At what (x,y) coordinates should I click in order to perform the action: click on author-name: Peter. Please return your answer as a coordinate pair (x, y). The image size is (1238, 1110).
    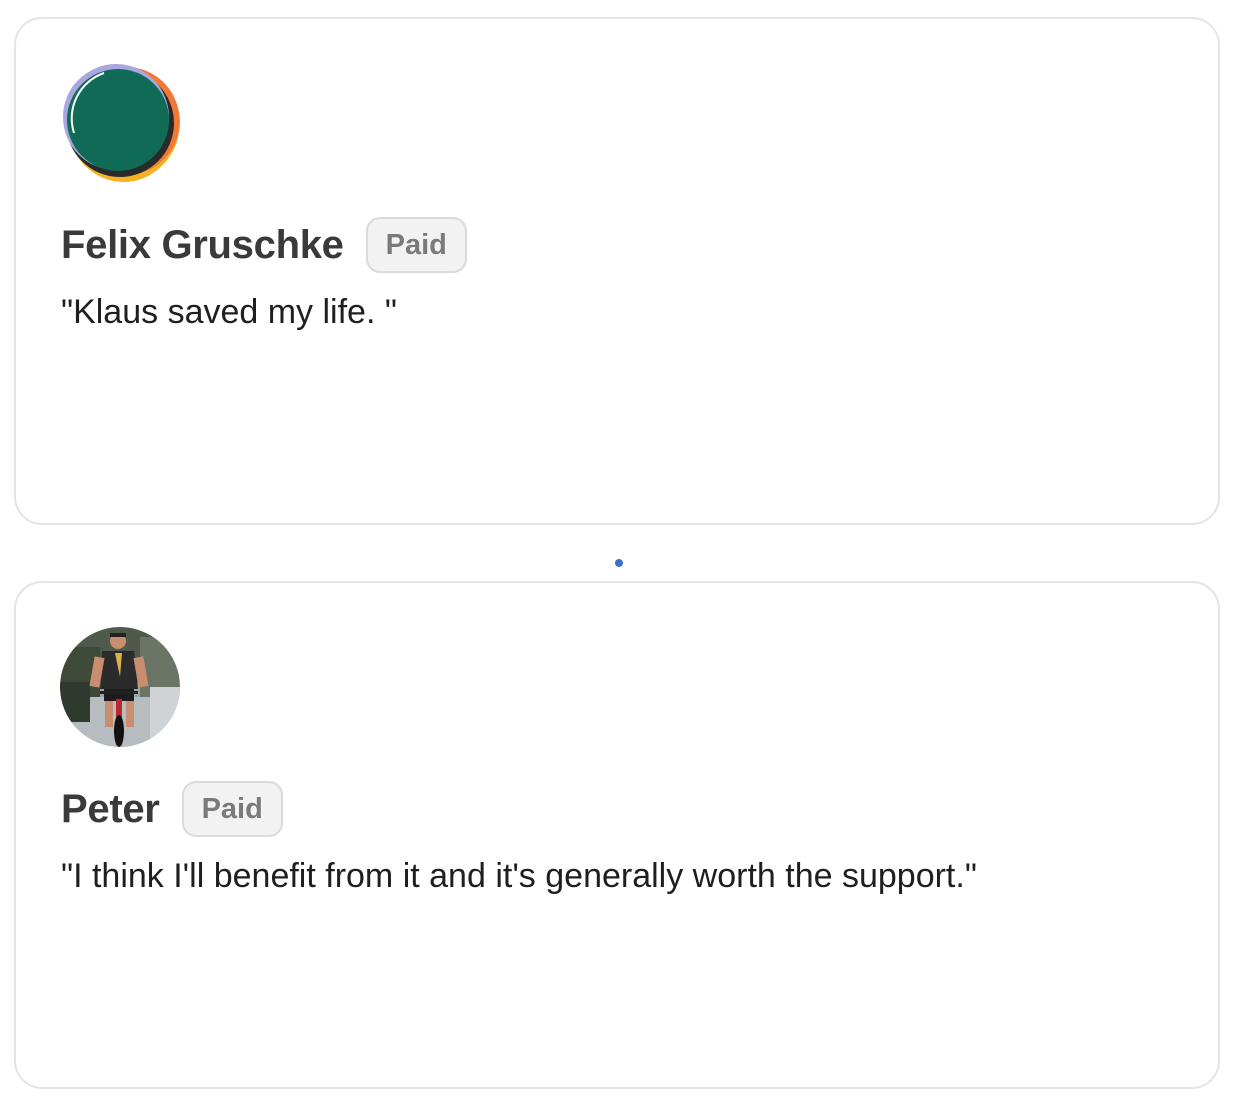
    Looking at the image, I should click on (110, 808).